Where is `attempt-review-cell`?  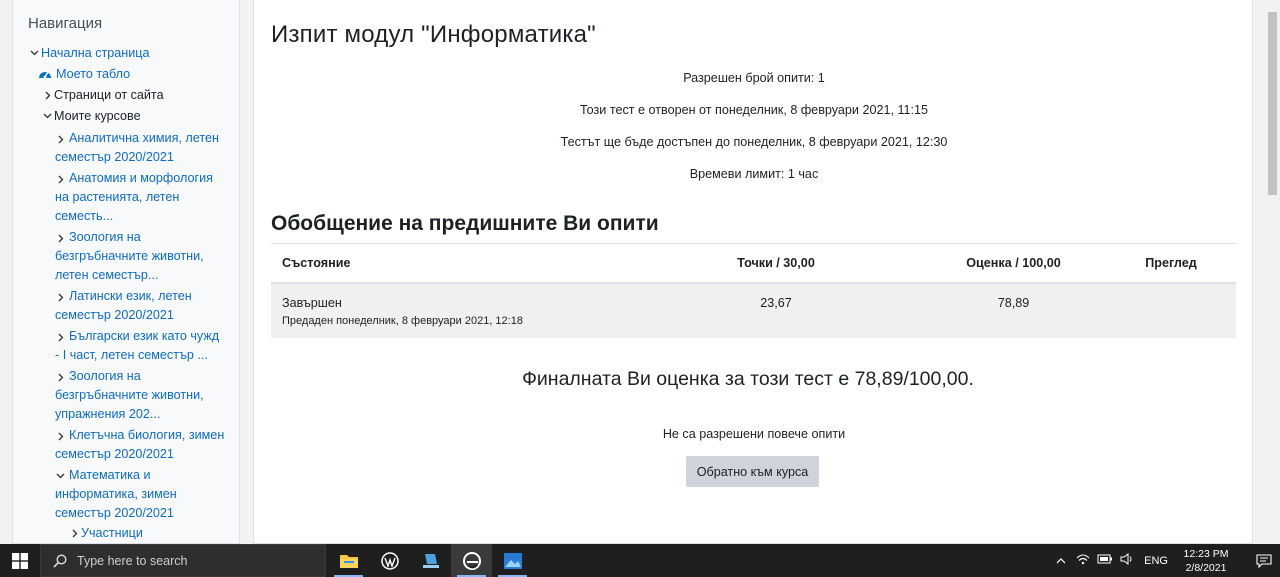
attempt-review-cell is located at coordinates (1171, 310).